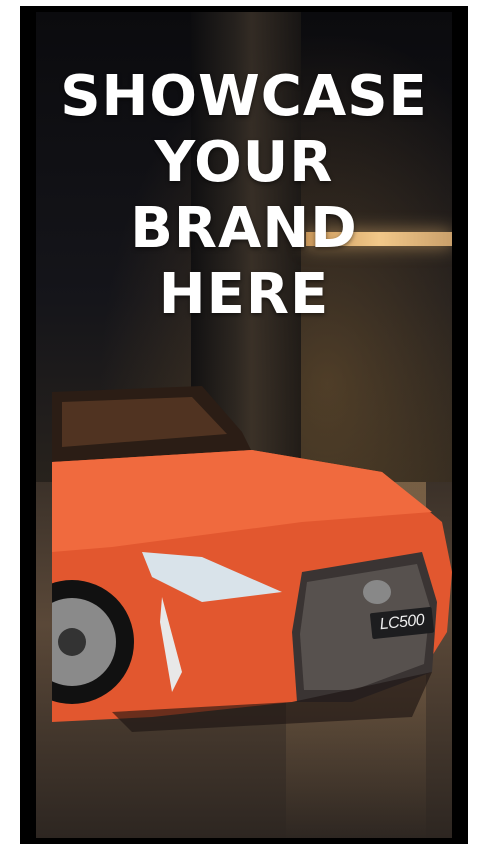  I want to click on headline-line-3: BRAND, so click(244, 228).